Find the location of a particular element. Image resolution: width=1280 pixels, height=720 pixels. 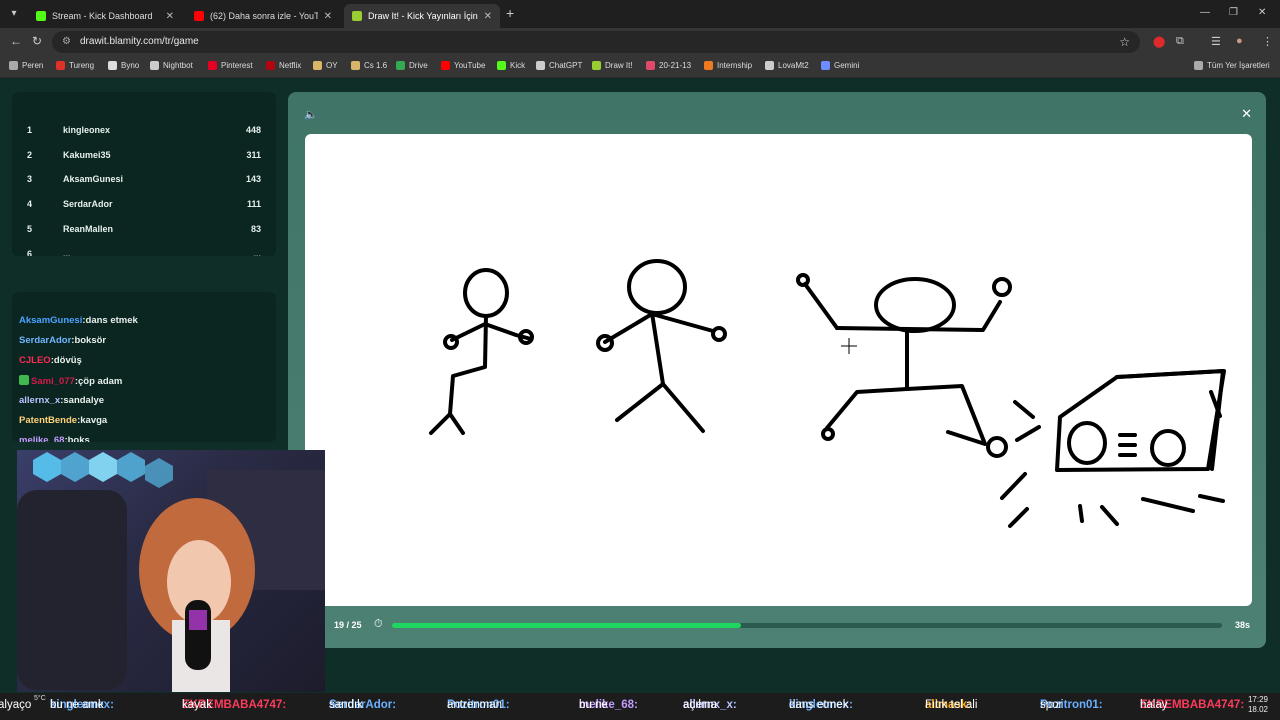

chat-message: melike_68:boks is located at coordinates (54, 438).